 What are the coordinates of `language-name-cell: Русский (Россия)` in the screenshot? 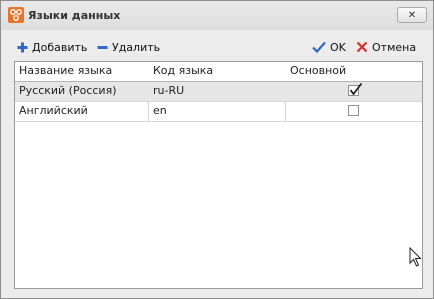 It's located at (81, 91).